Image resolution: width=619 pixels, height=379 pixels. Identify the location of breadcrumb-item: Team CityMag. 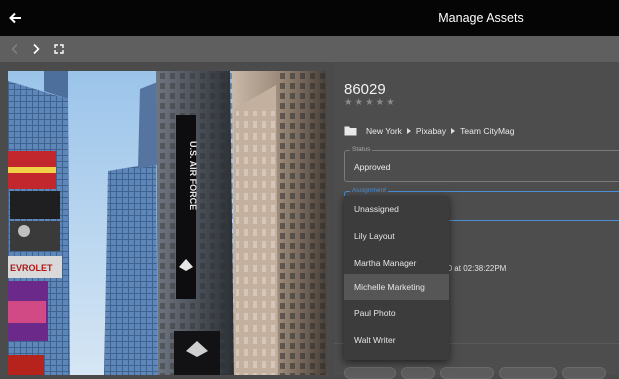
(487, 131).